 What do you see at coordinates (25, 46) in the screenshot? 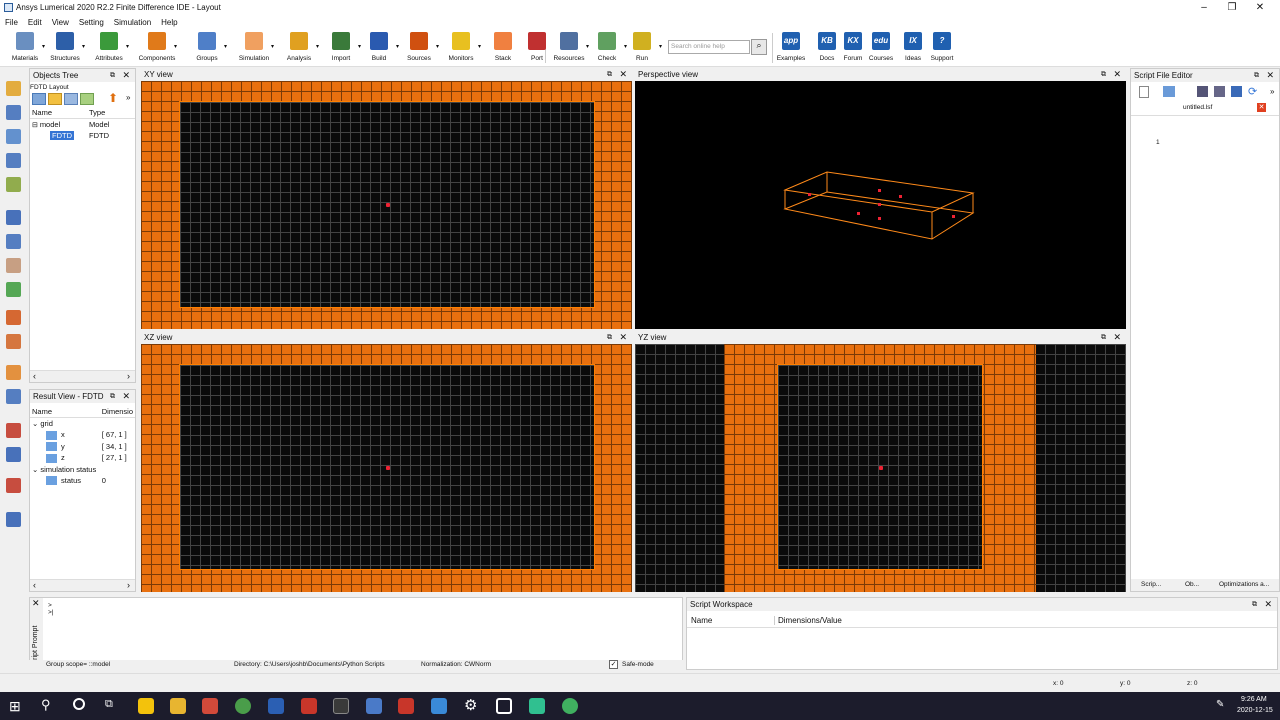
I see `materials-button: Materials ▾` at bounding box center [25, 46].